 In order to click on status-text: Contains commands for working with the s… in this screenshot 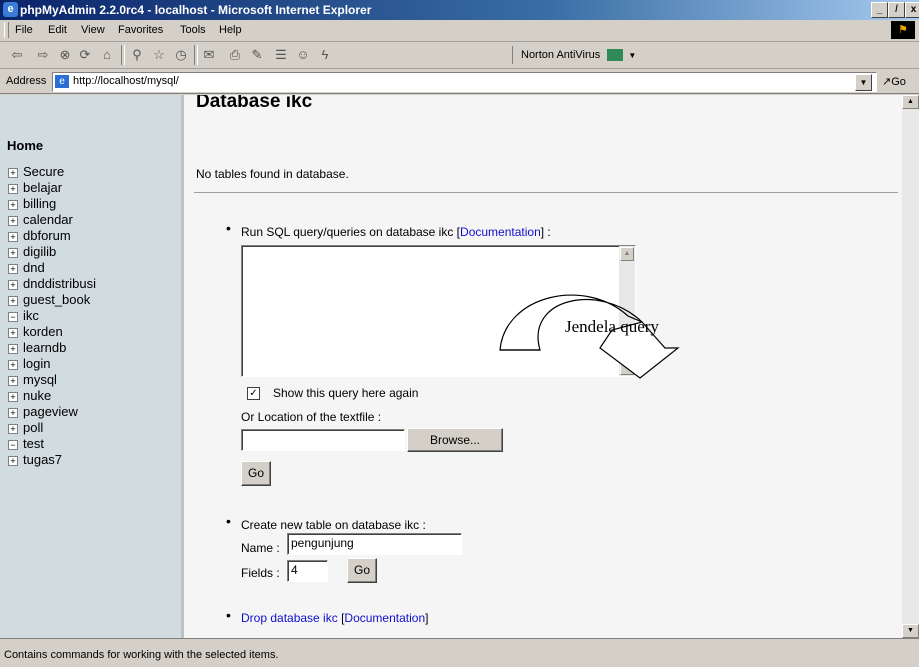, I will do `click(141, 655)`.